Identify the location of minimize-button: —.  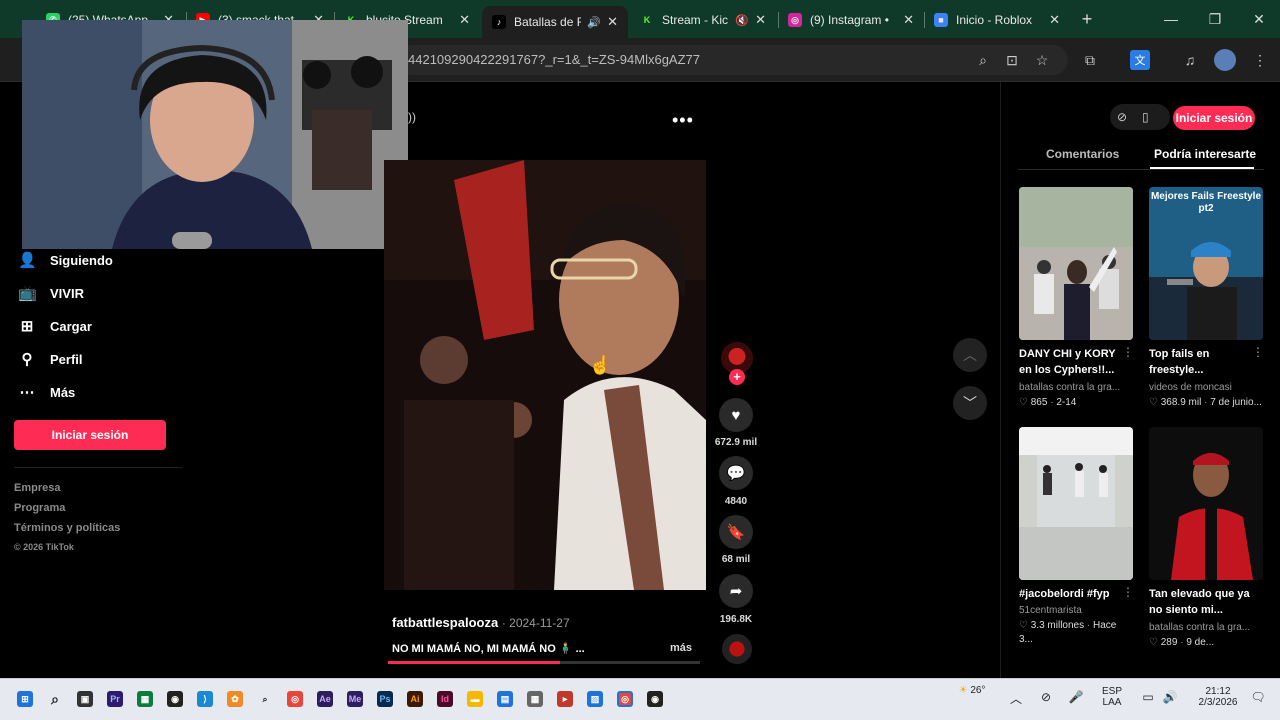
(1171, 19).